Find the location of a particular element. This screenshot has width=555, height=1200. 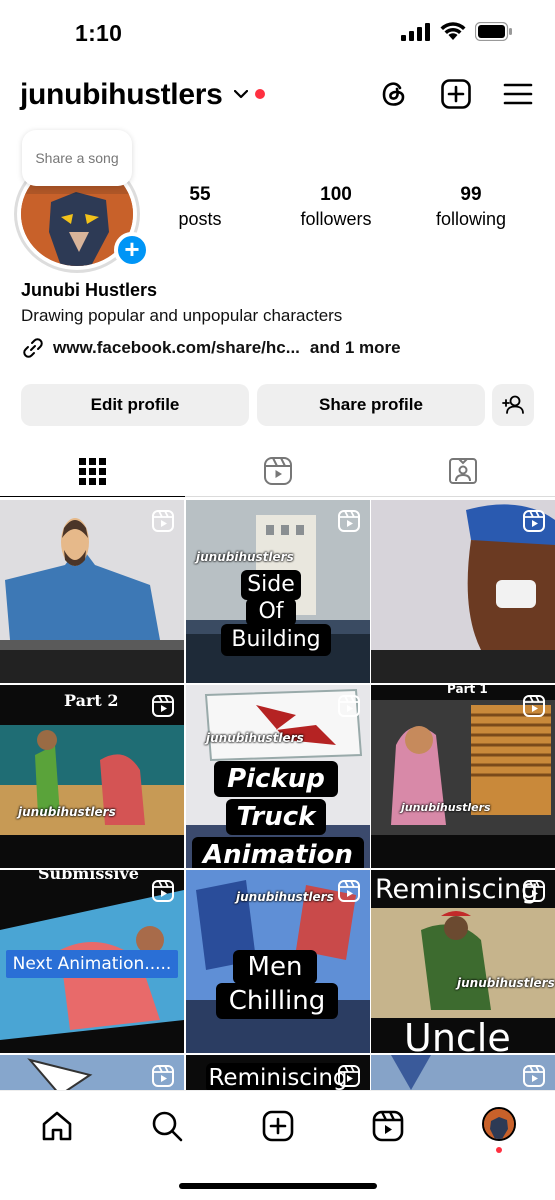

following-count-value: 99 is located at coordinates (471, 194).